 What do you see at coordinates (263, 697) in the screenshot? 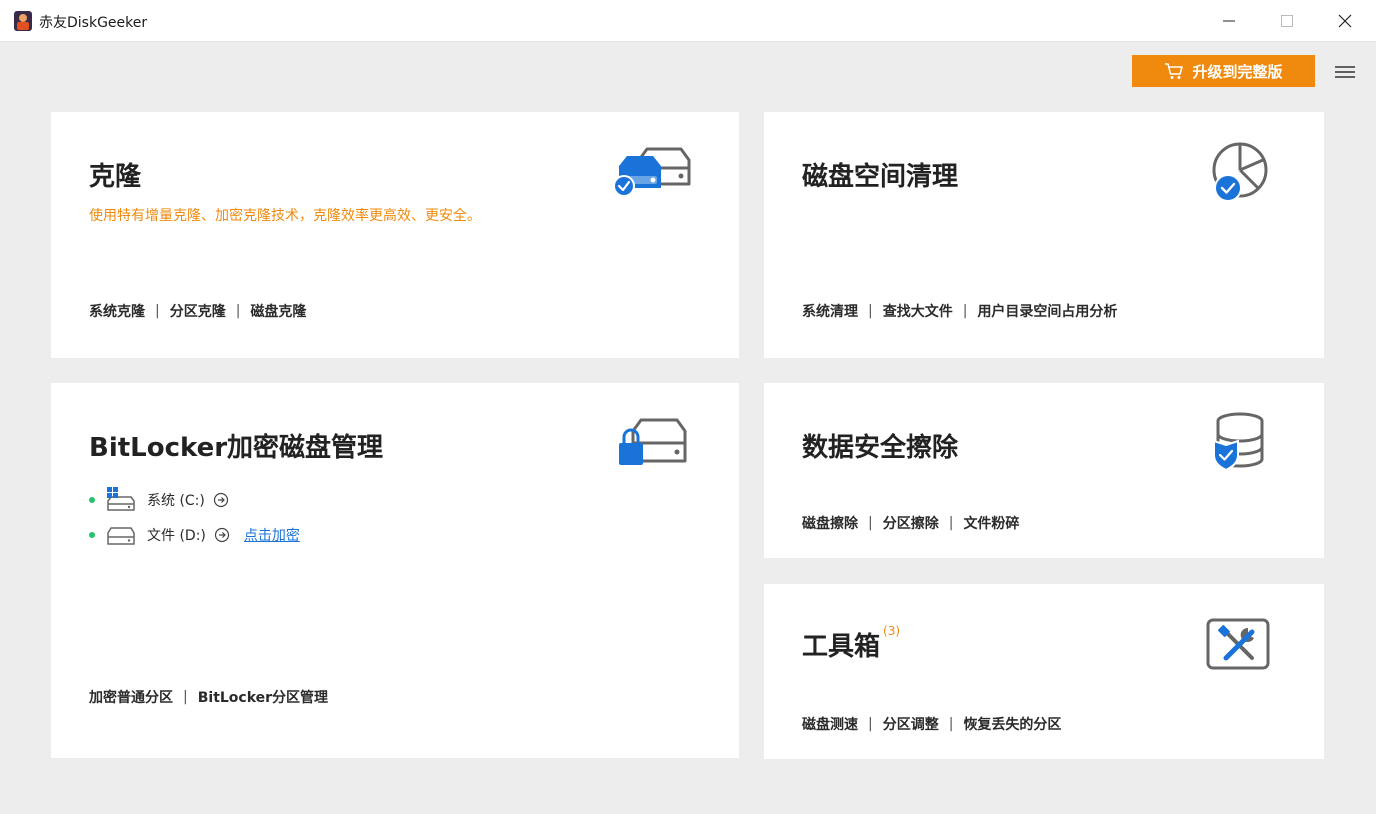
I see `bitlocker-manage-link: BitLocker分区管理` at bounding box center [263, 697].